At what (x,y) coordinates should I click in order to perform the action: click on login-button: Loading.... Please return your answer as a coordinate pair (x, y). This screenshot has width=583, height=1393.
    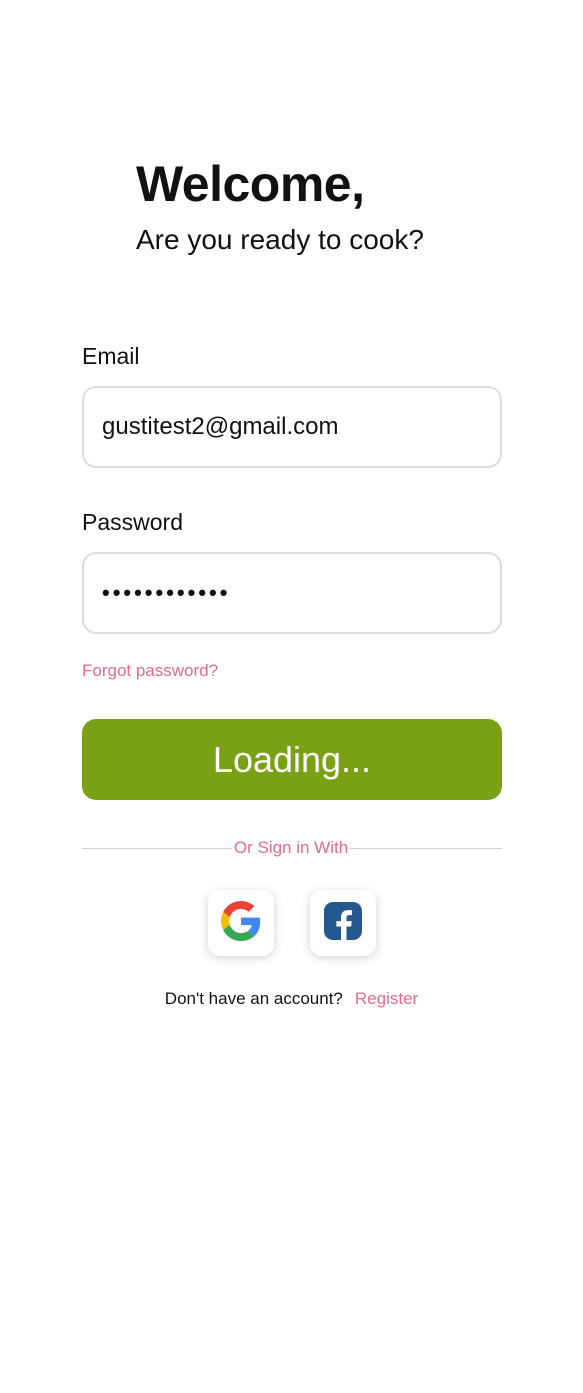
    Looking at the image, I should click on (292, 759).